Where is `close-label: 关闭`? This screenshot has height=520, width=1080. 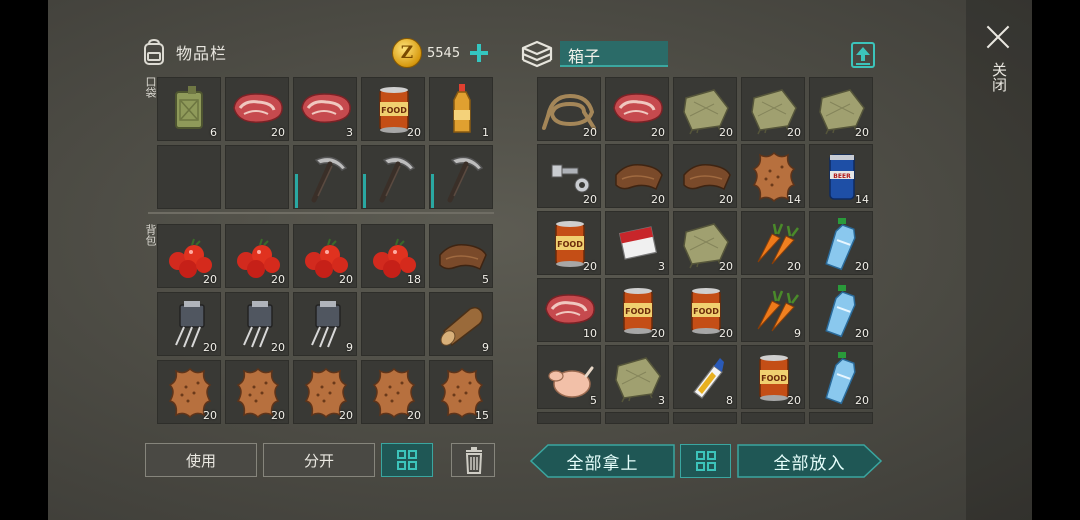 close-label: 关闭 is located at coordinates (998, 77).